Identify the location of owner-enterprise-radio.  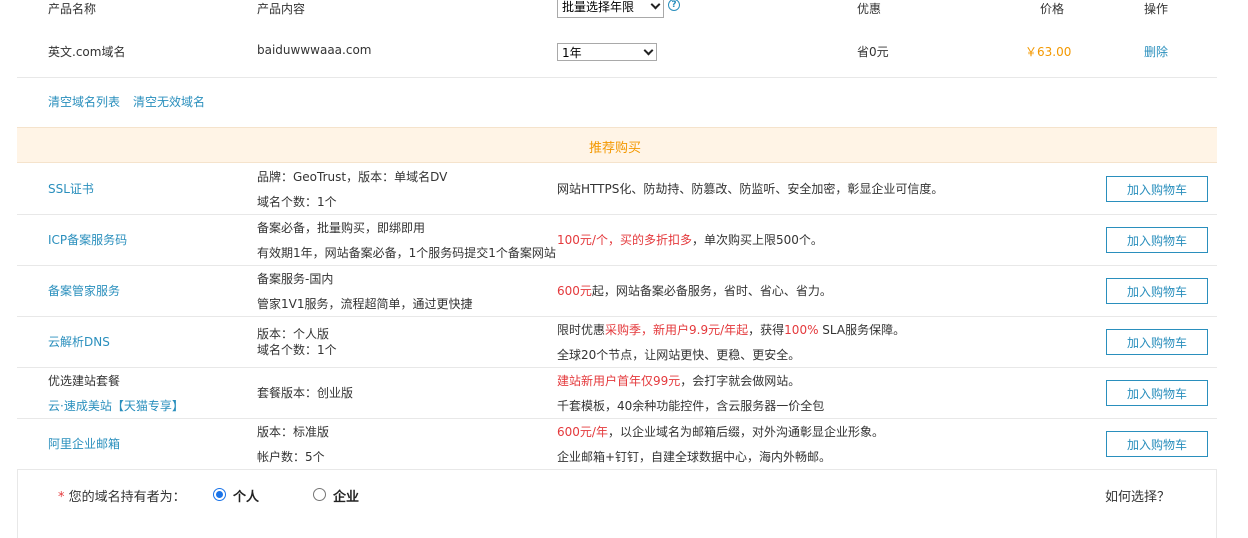
(319, 494).